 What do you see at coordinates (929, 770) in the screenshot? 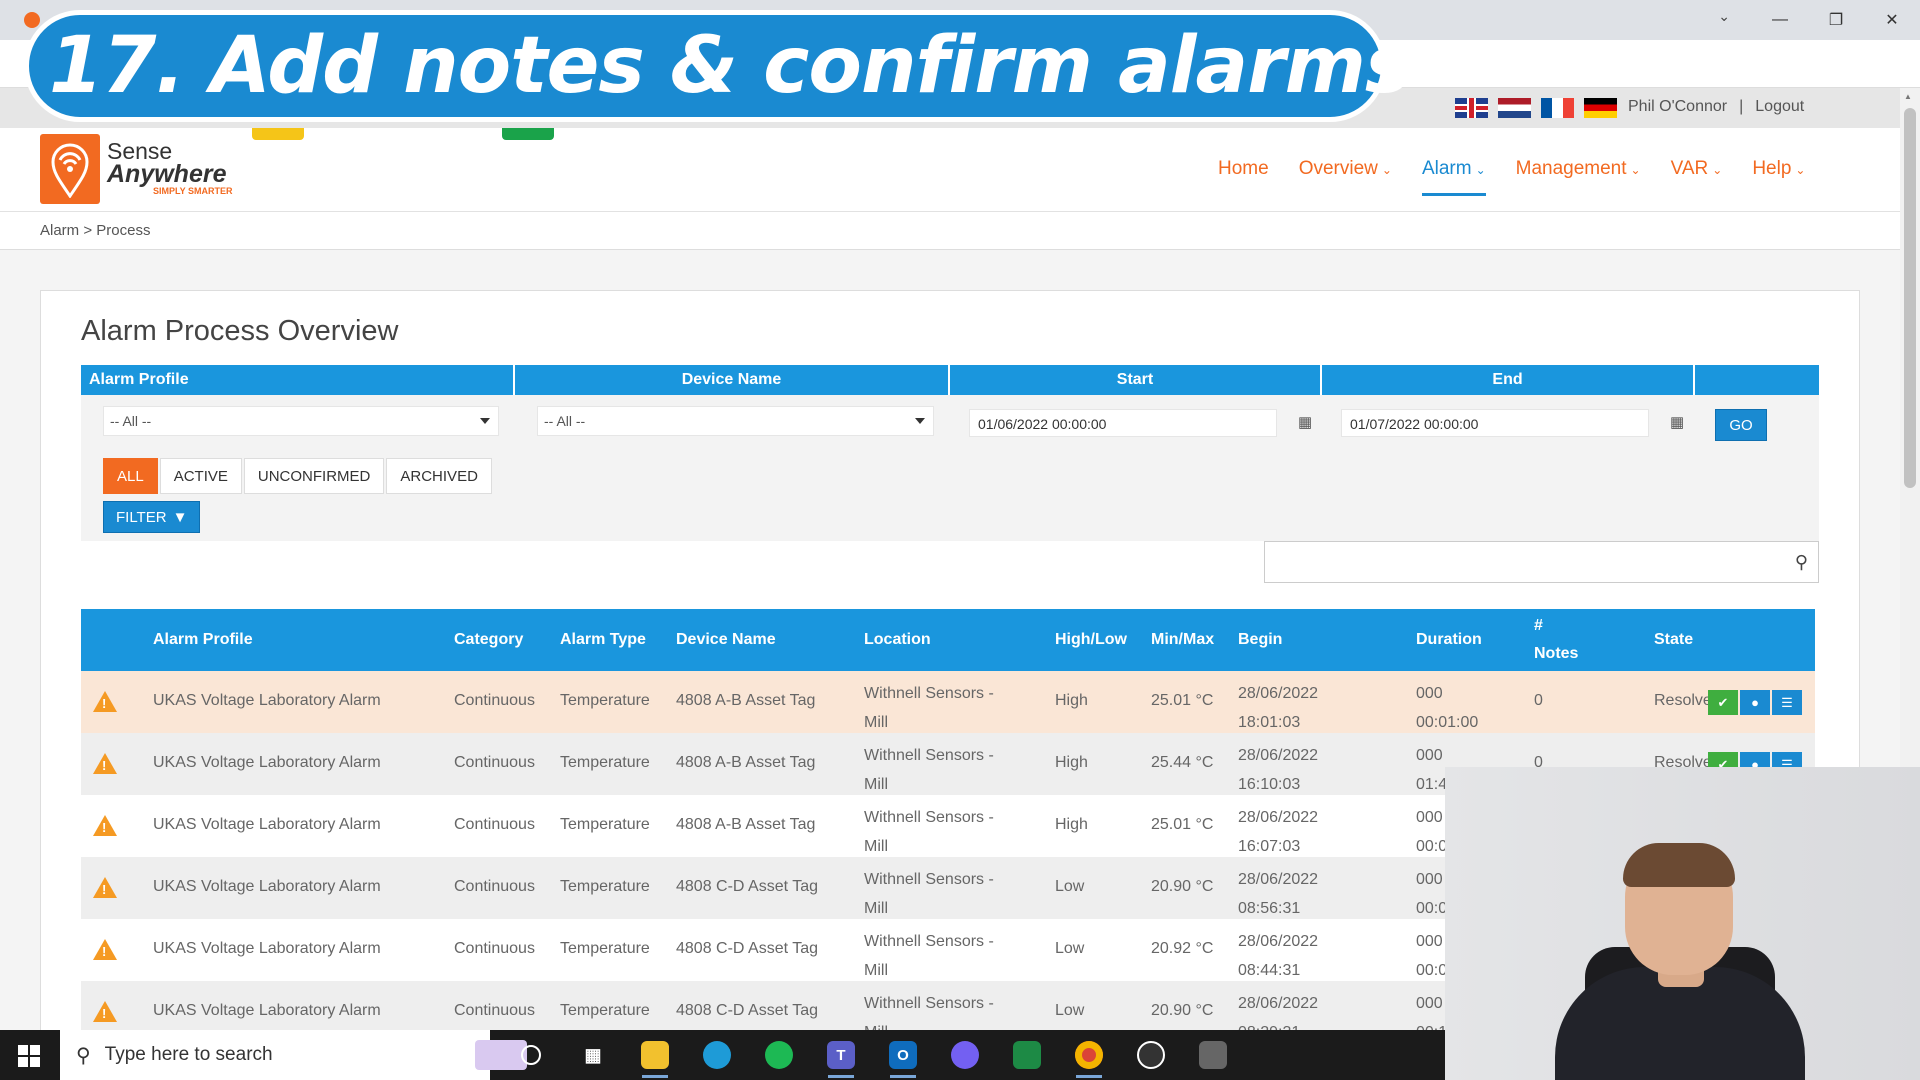
I see `cell-location: Withnell Sensors - Mill` at bounding box center [929, 770].